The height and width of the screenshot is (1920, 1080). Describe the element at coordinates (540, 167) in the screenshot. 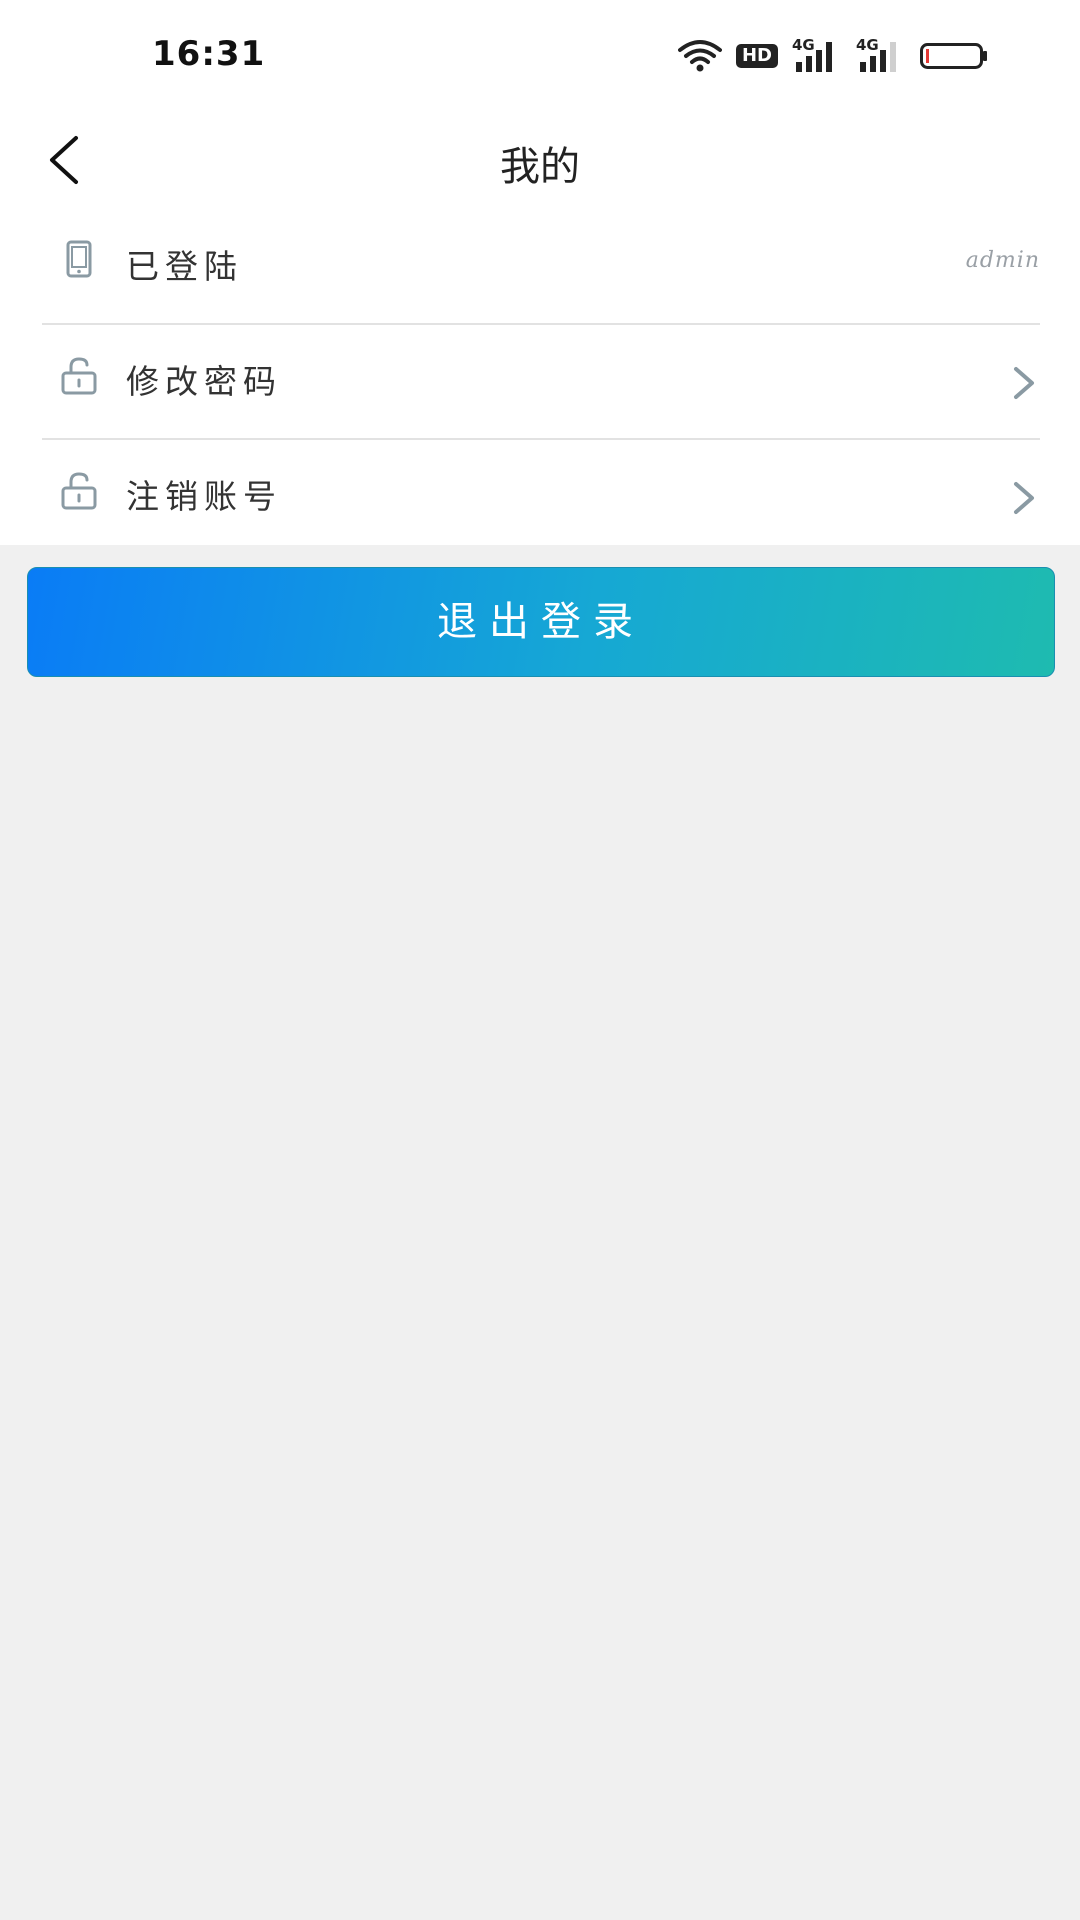

I see `page-title: 我的` at that location.